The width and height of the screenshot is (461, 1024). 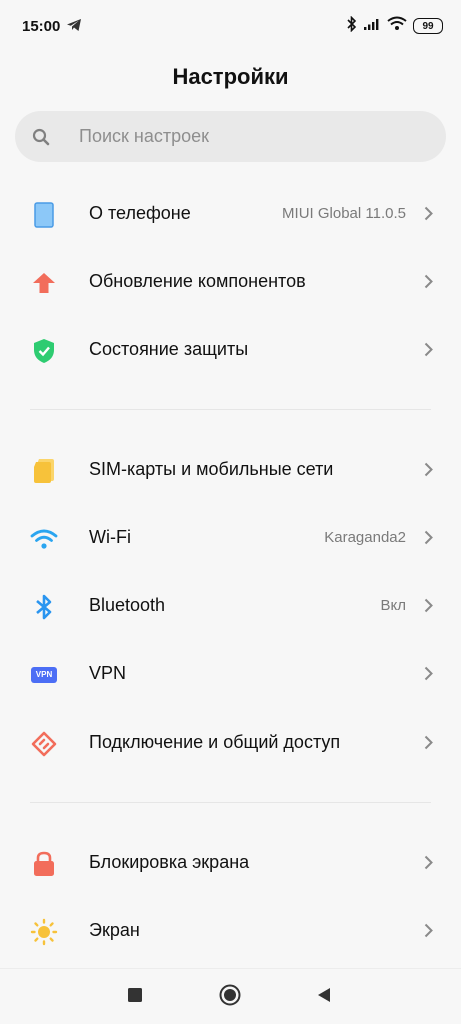 I want to click on vpn-badge: VPN, so click(x=44, y=675).